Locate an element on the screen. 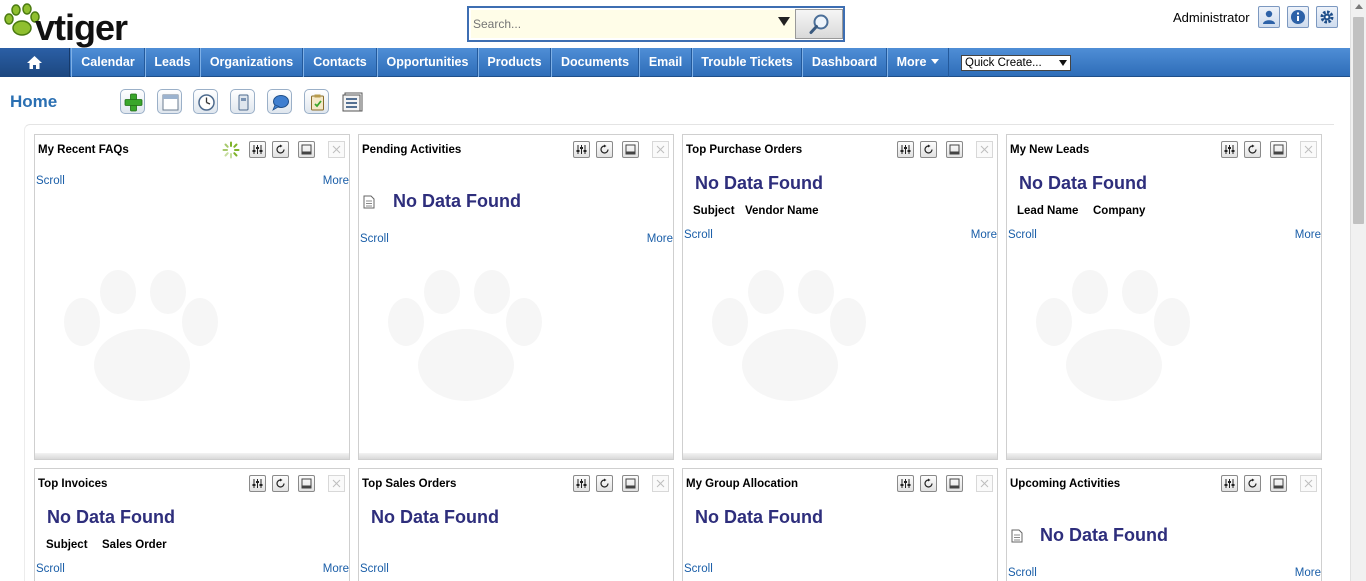 This screenshot has height=581, width=1366. chat-bubble-icon is located at coordinates (280, 103).